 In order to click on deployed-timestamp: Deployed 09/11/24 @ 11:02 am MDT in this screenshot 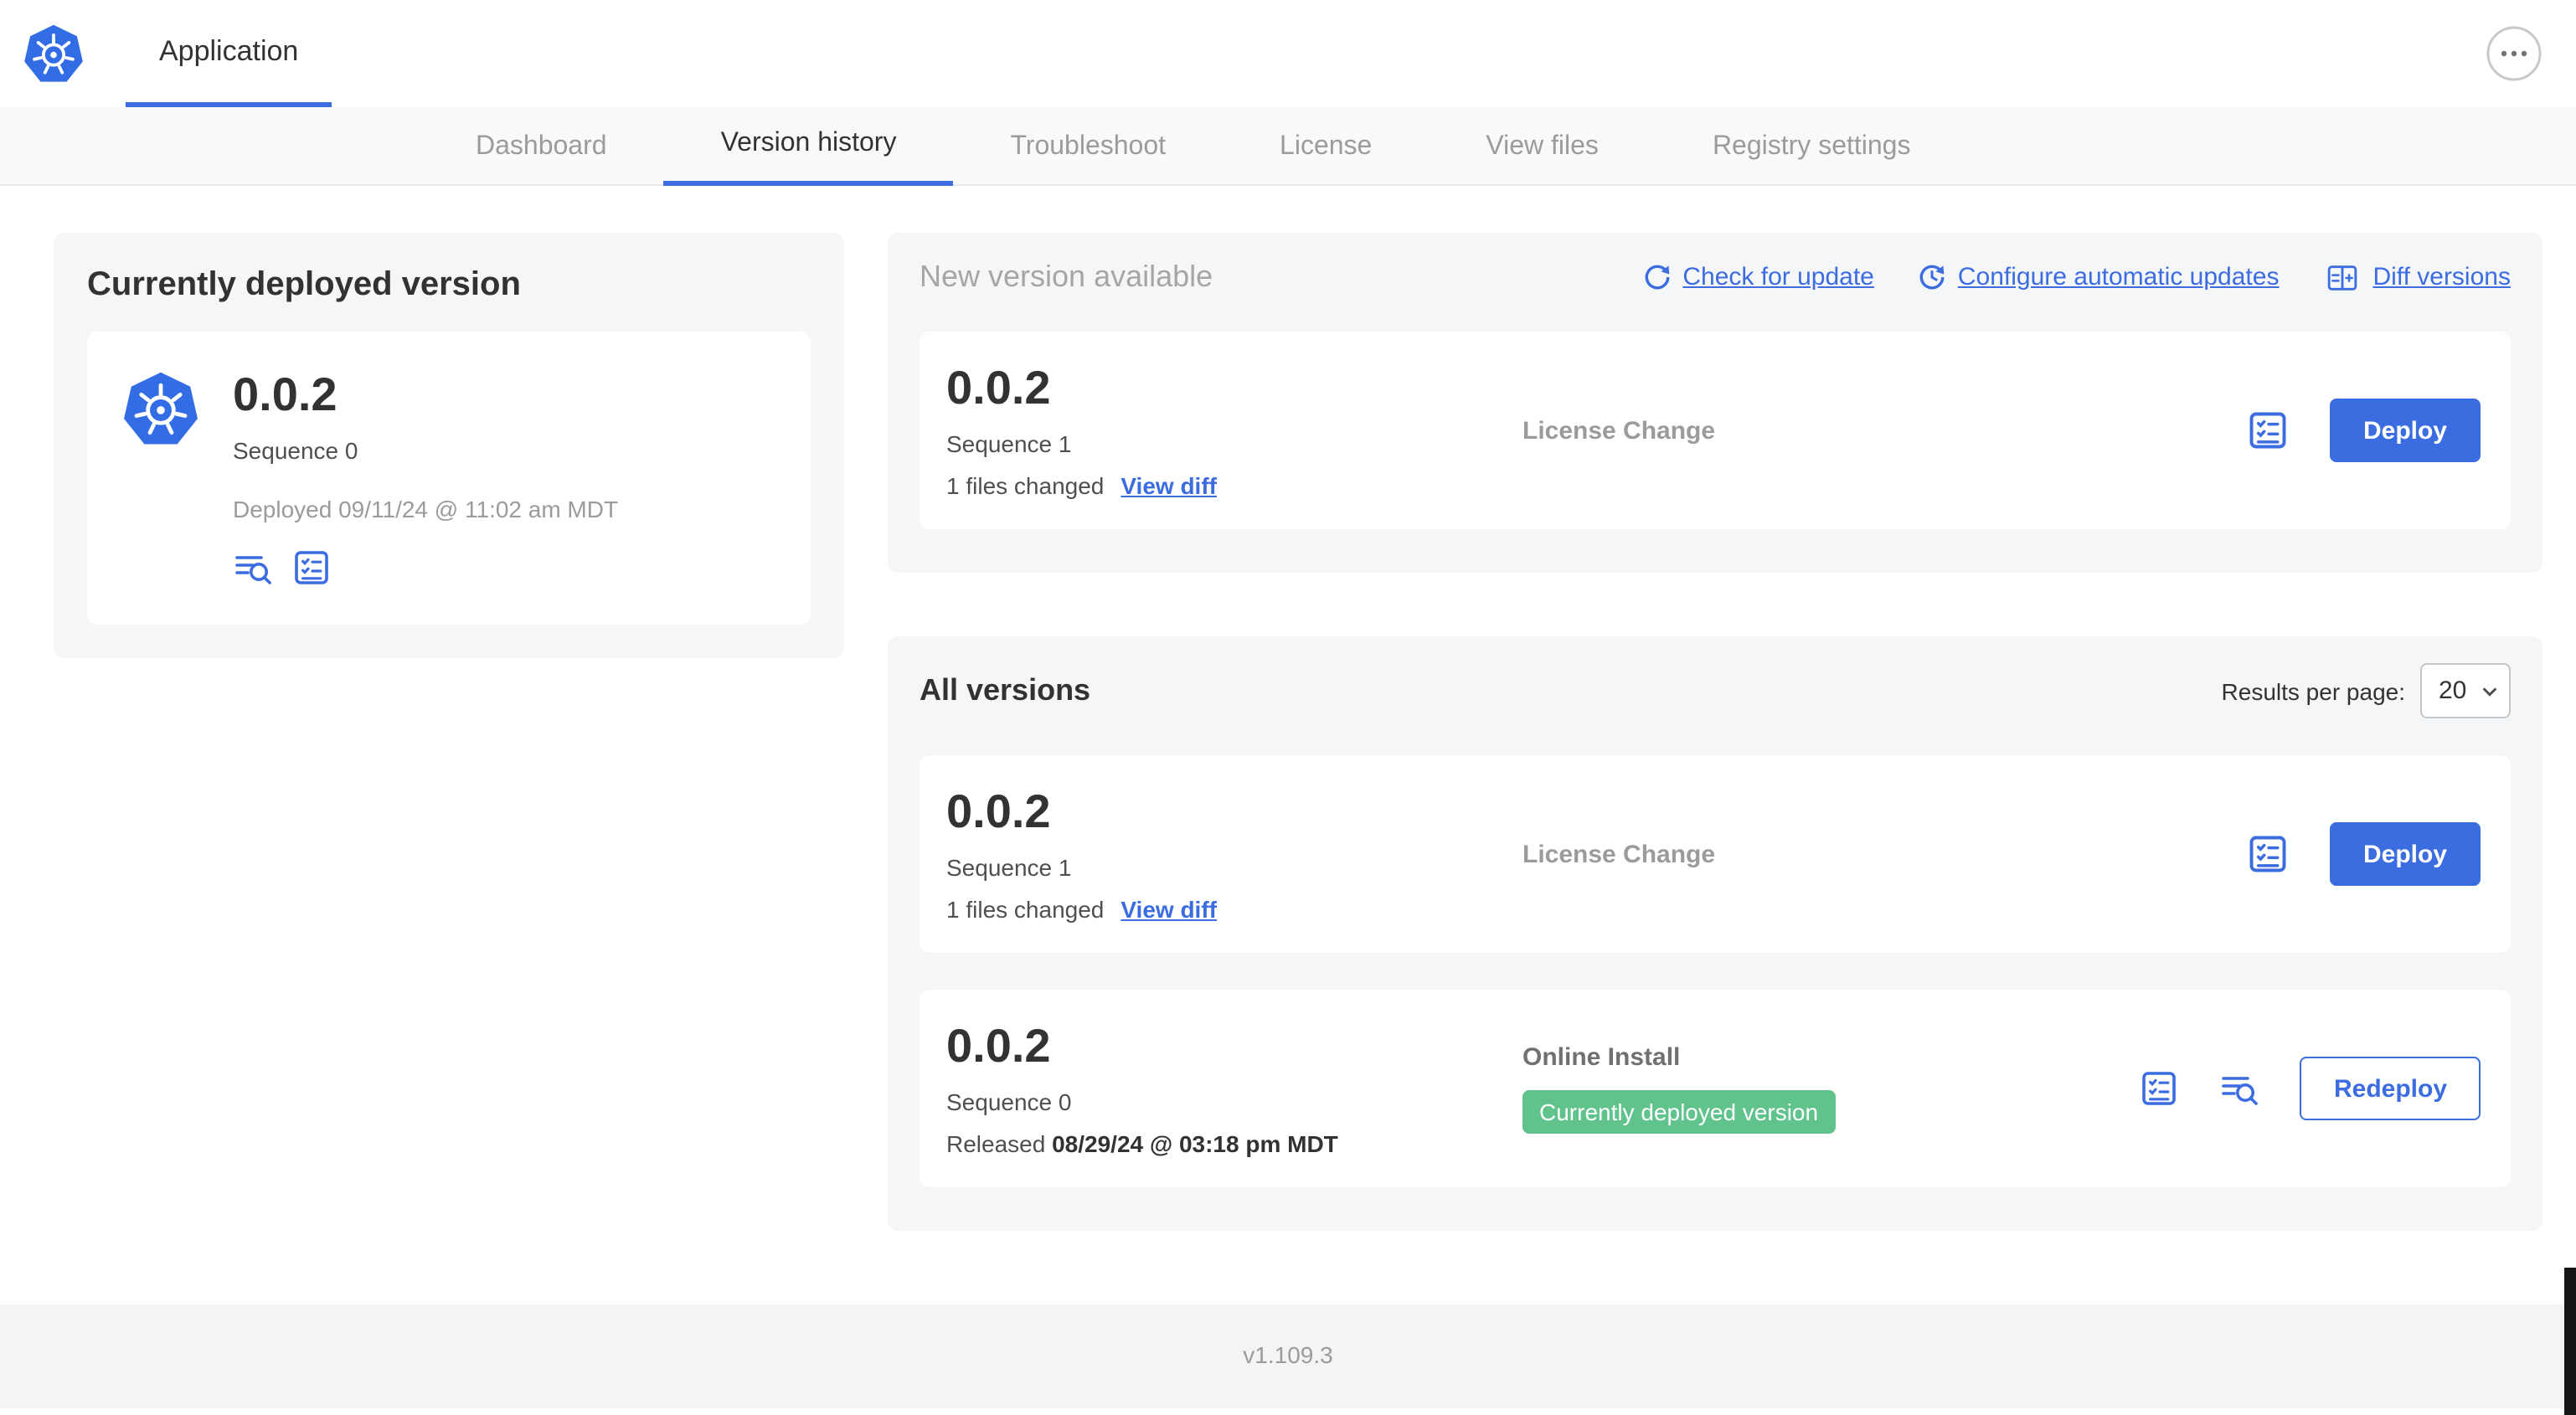, I will do `click(426, 509)`.